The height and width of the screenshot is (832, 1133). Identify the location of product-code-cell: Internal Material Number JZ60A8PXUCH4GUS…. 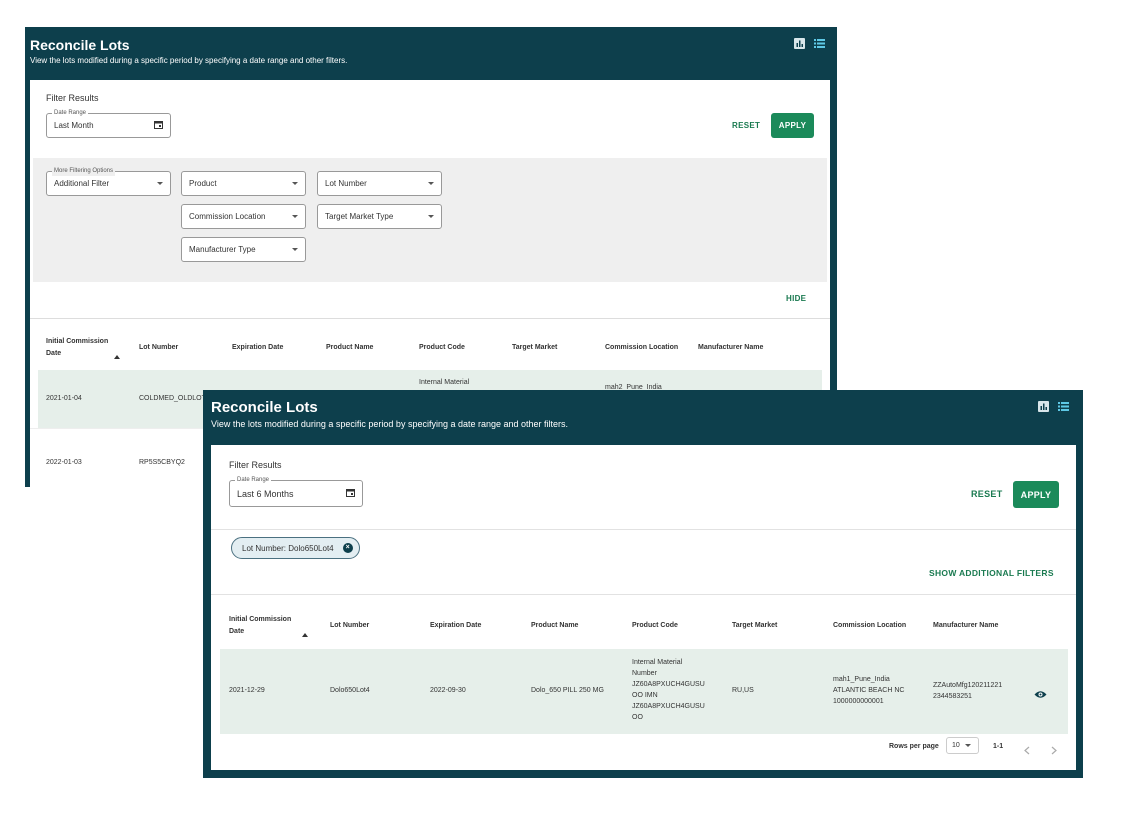
(668, 690).